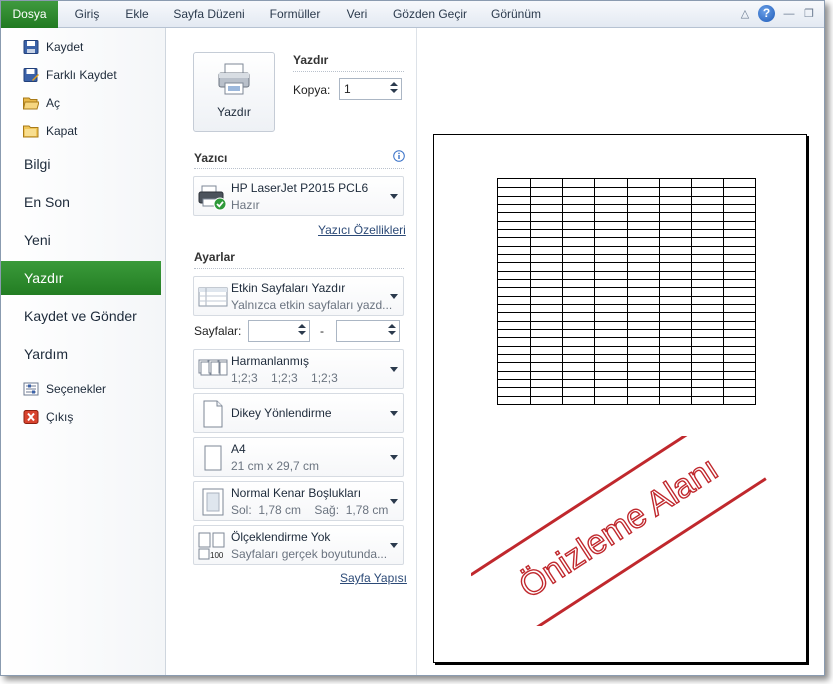 Image resolution: width=833 pixels, height=684 pixels. What do you see at coordinates (281, 413) in the screenshot?
I see `orientation-title: Dikey Yönlendirme` at bounding box center [281, 413].